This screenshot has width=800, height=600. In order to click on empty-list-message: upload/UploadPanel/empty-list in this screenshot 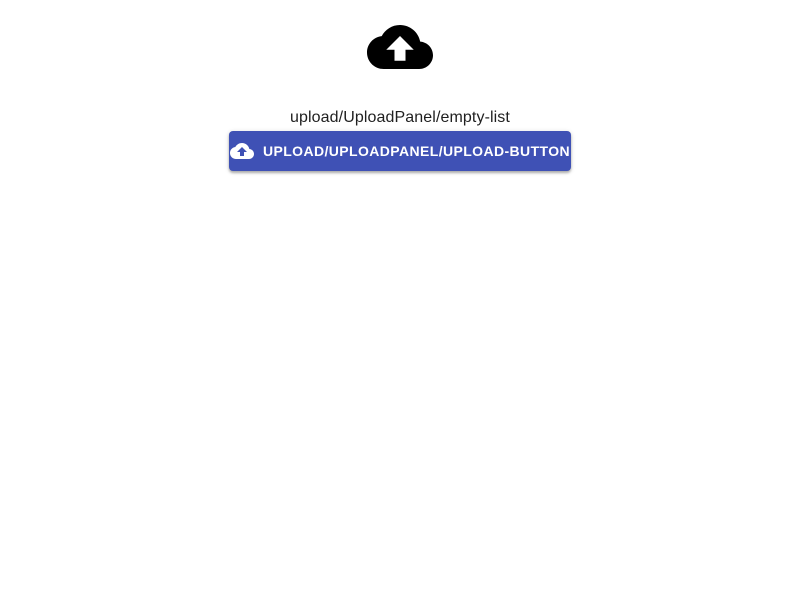, I will do `click(400, 117)`.